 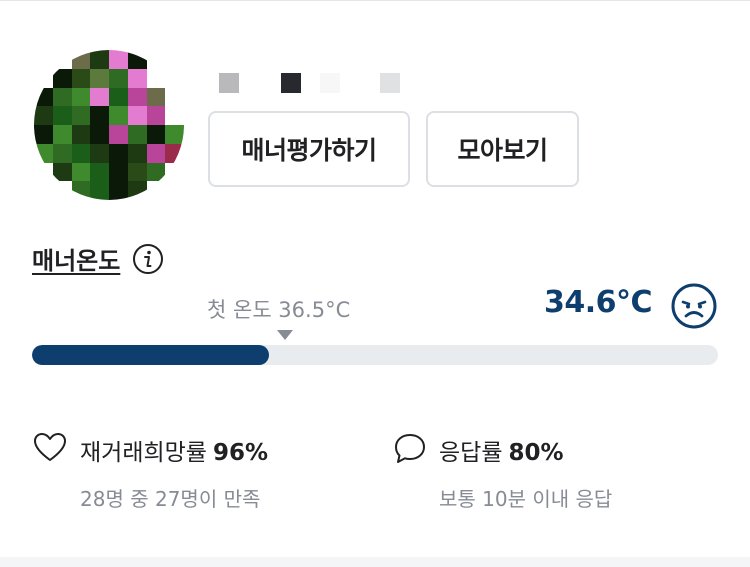 What do you see at coordinates (598, 302) in the screenshot?
I see `current-temperature: 34.6°C` at bounding box center [598, 302].